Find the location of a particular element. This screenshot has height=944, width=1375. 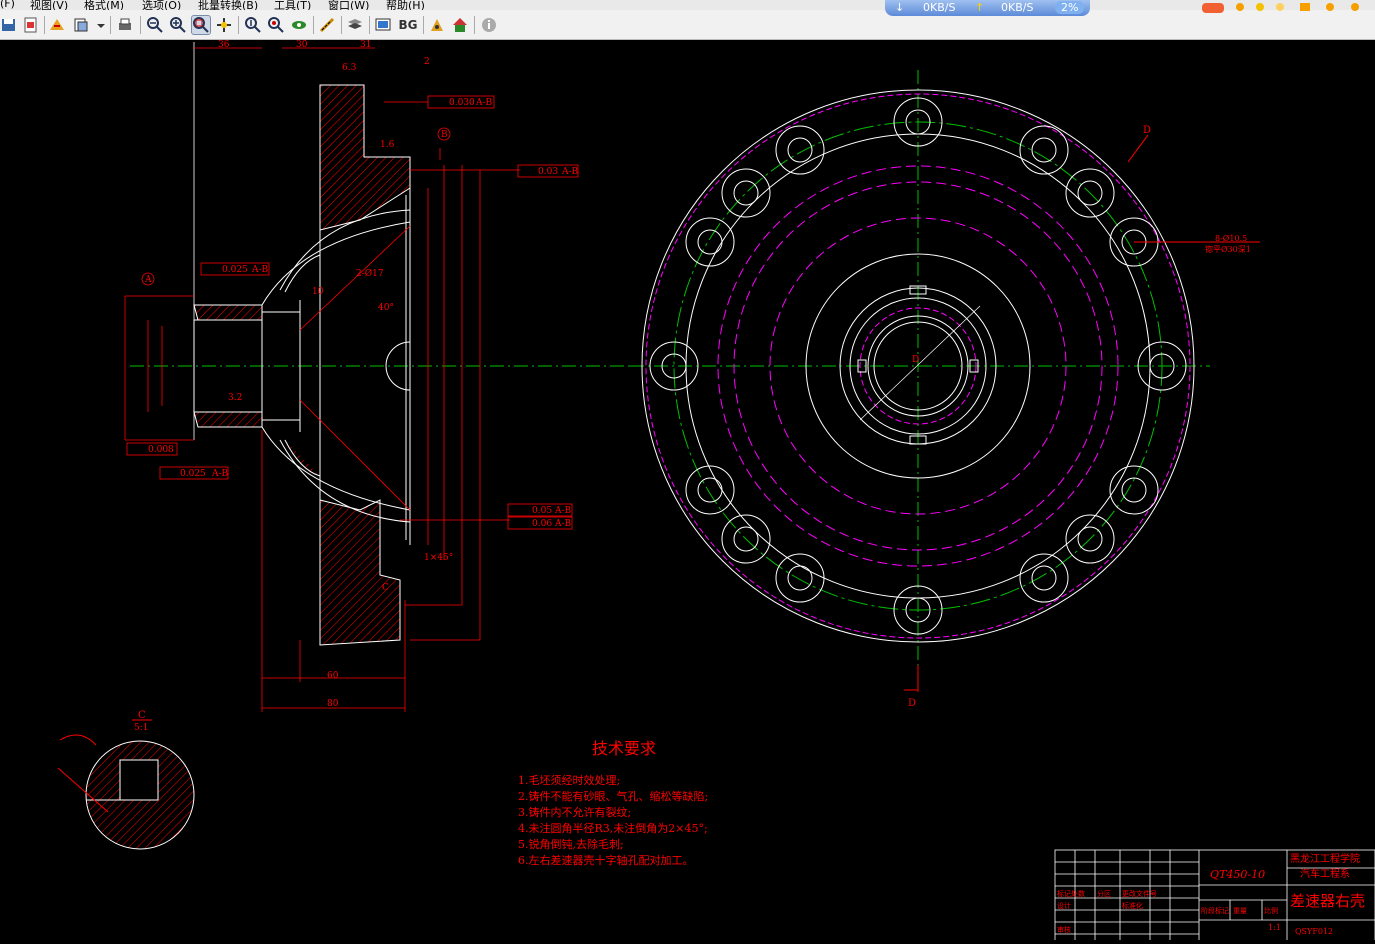

title-scale: 1:1 is located at coordinates (1274, 927).